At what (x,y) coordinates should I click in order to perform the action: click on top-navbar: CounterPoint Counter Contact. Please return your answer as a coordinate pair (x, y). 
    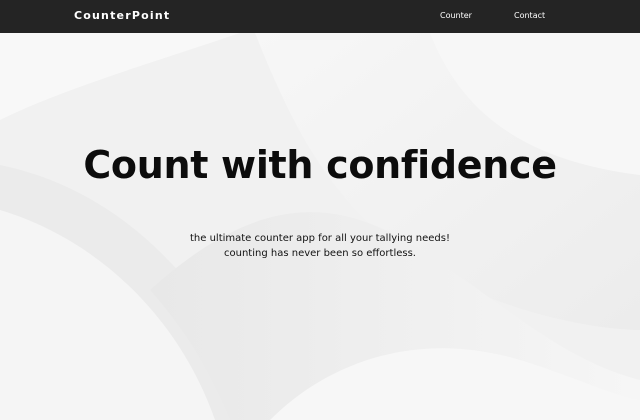
    Looking at the image, I should click on (320, 16).